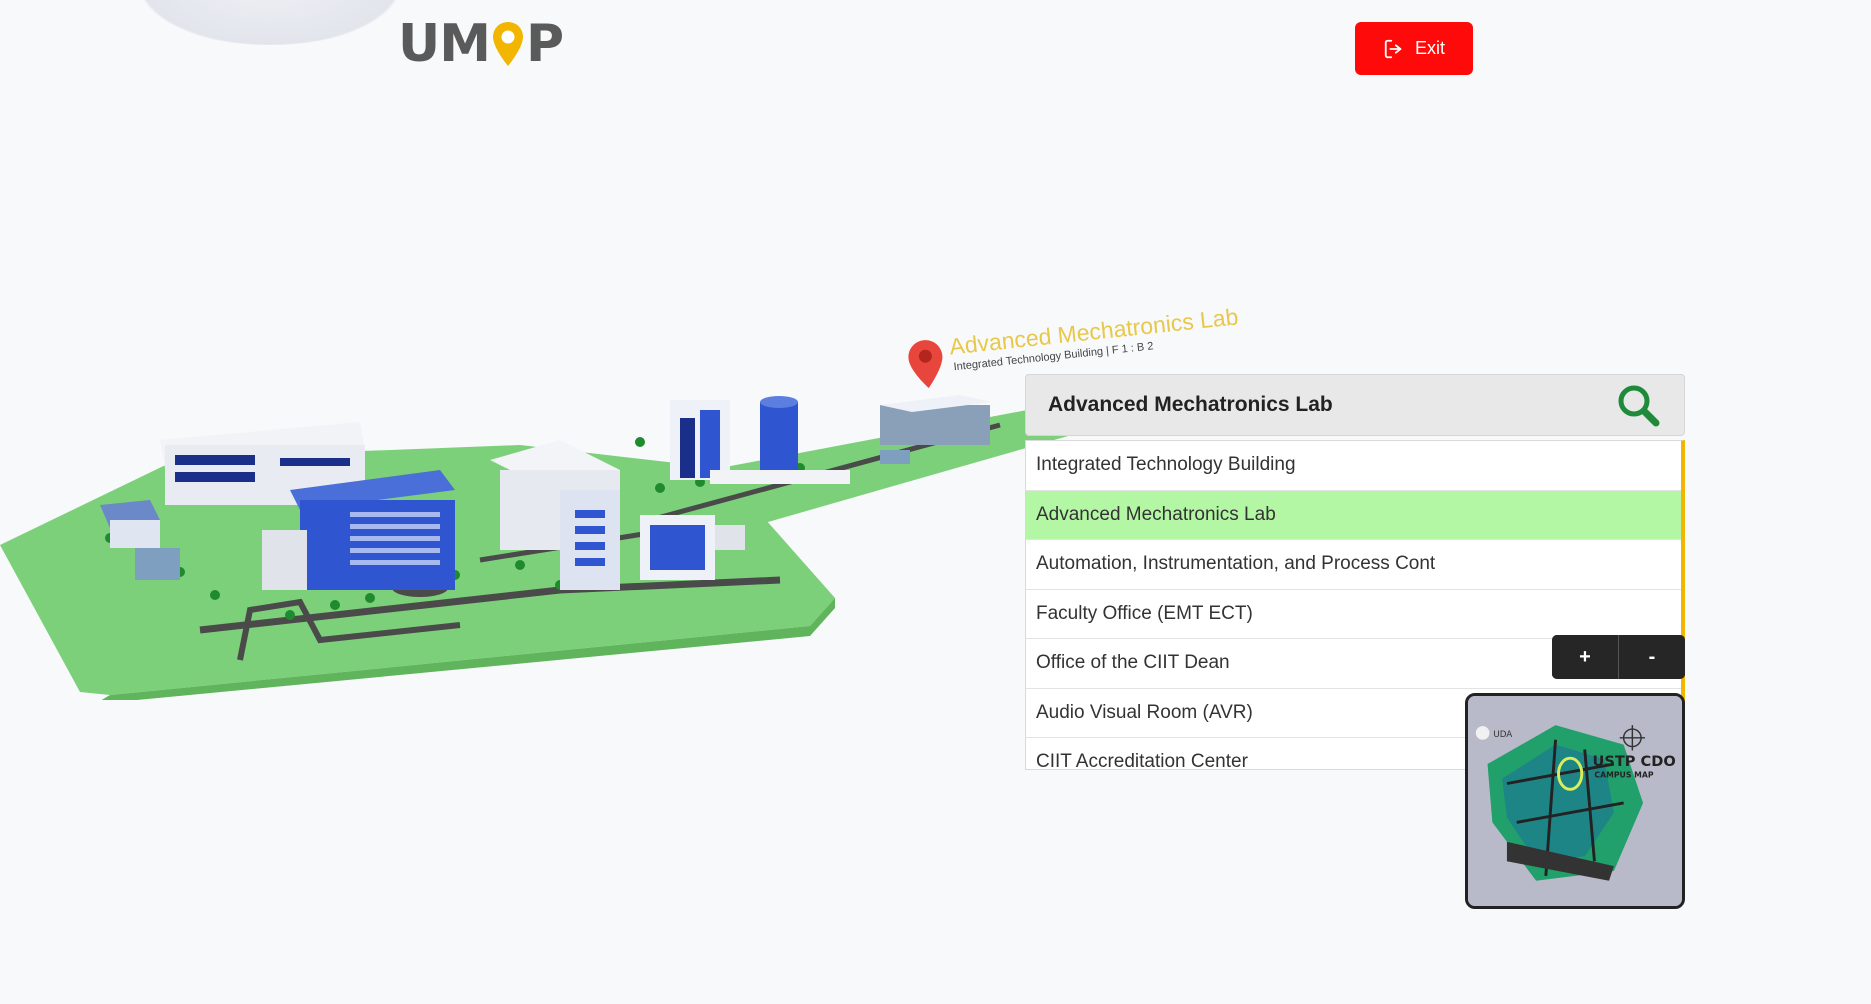  I want to click on logo-text-right: P, so click(544, 44).